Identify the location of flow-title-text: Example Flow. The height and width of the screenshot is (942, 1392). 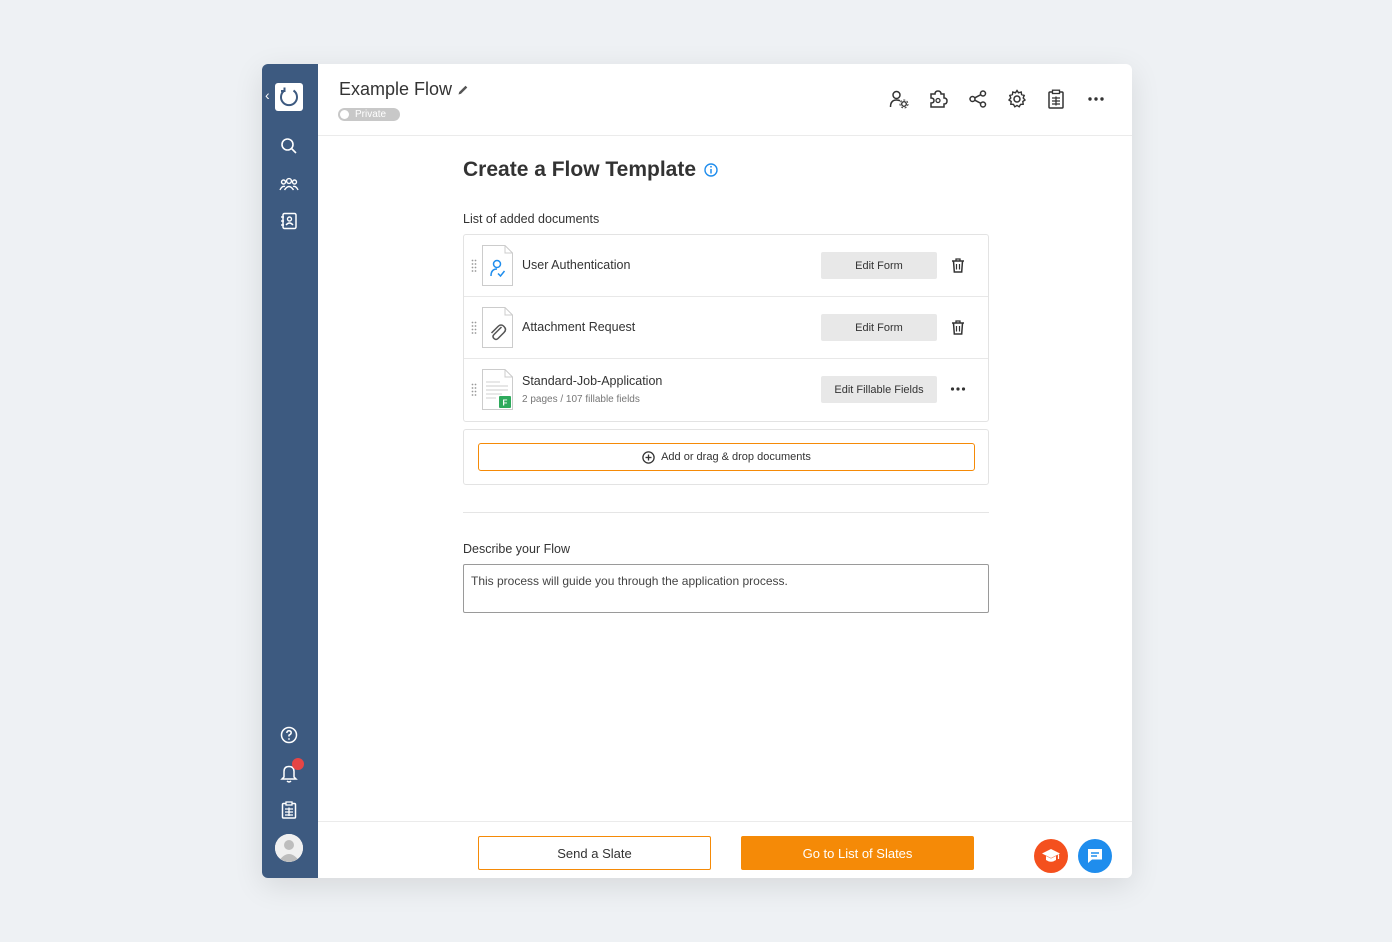
(396, 89).